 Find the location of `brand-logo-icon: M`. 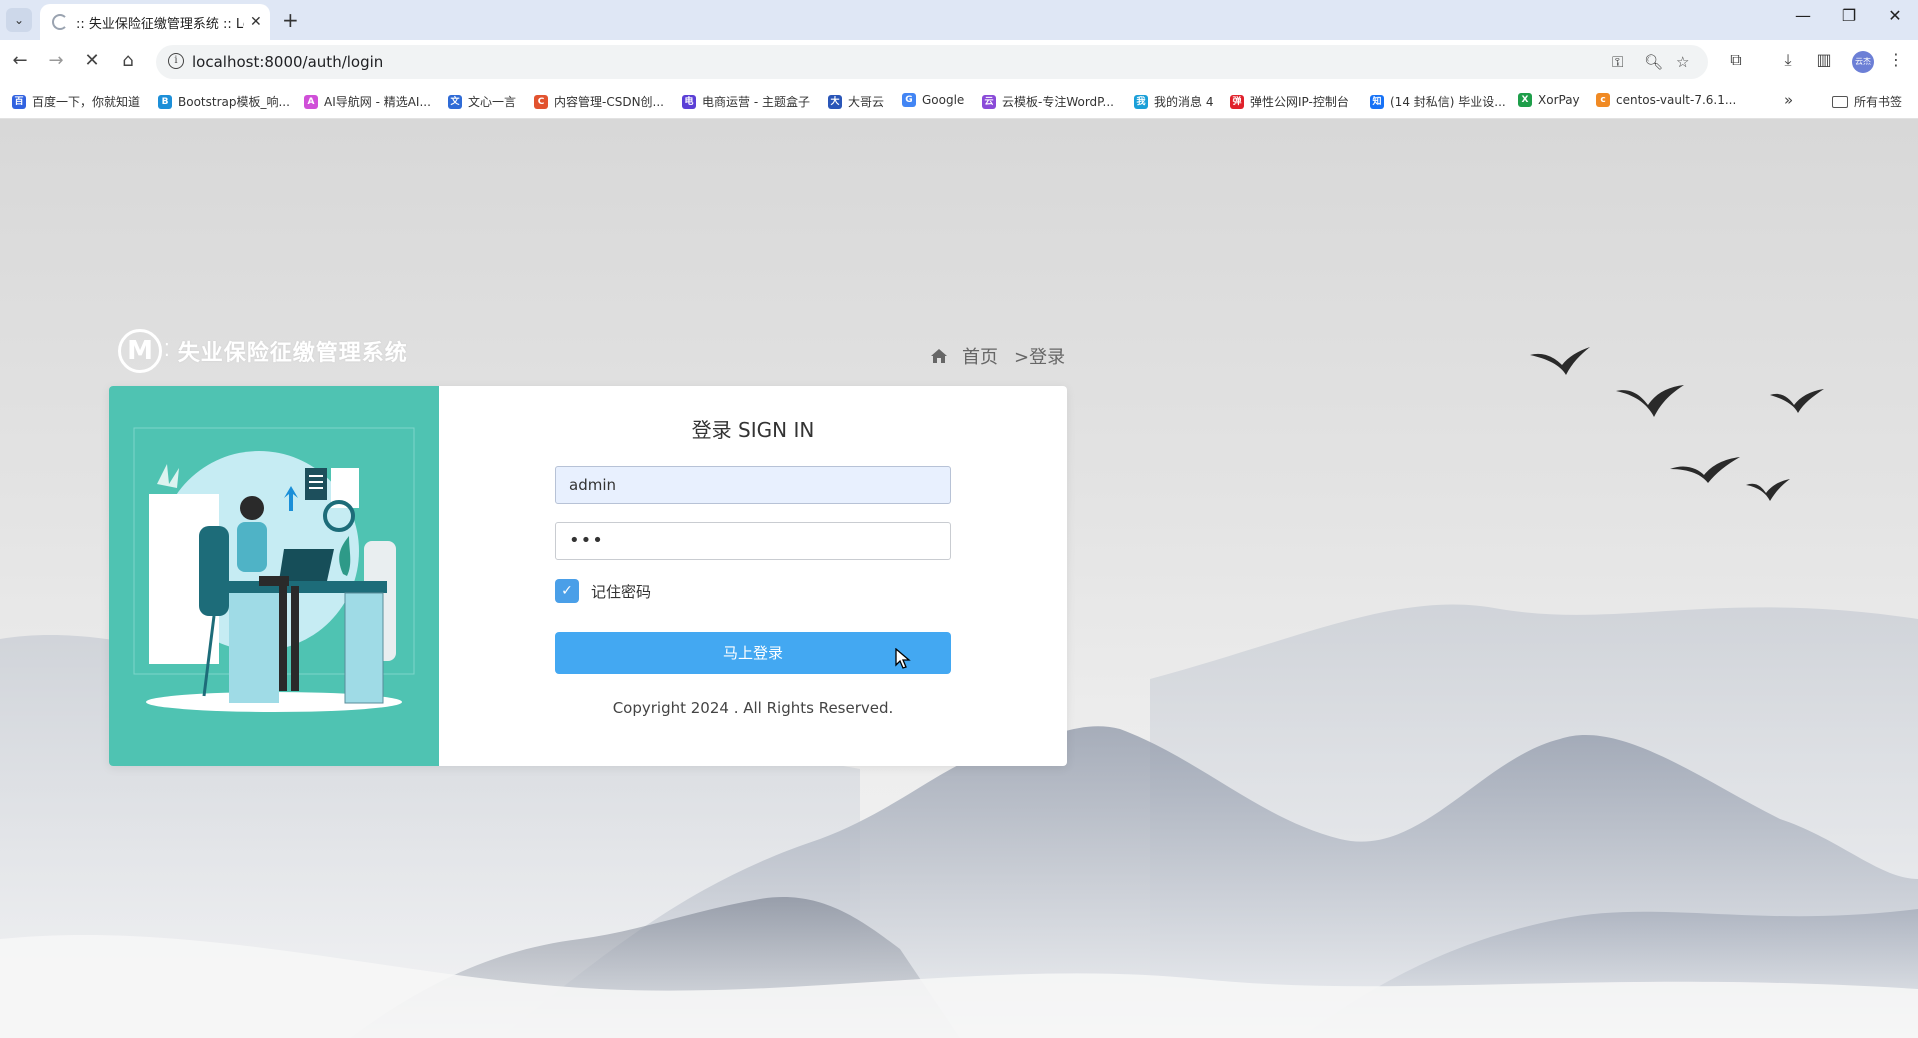

brand-logo-icon: M is located at coordinates (140, 351).